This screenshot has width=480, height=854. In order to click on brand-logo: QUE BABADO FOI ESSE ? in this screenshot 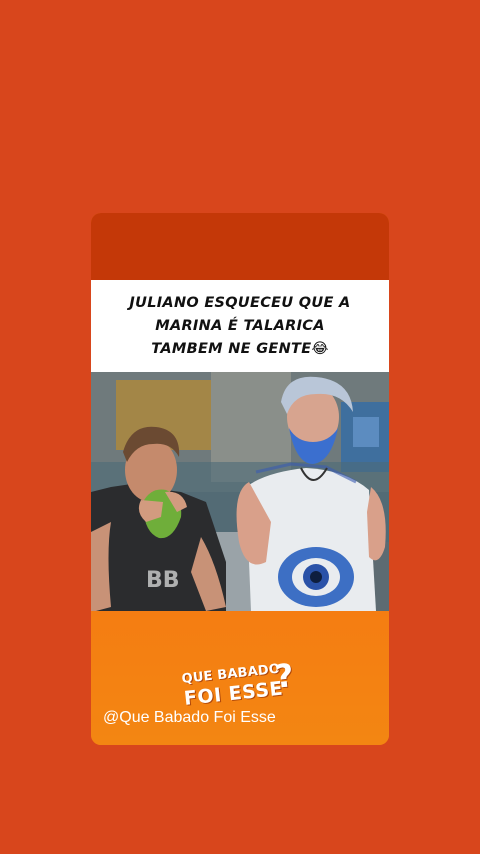, I will do `click(244, 684)`.